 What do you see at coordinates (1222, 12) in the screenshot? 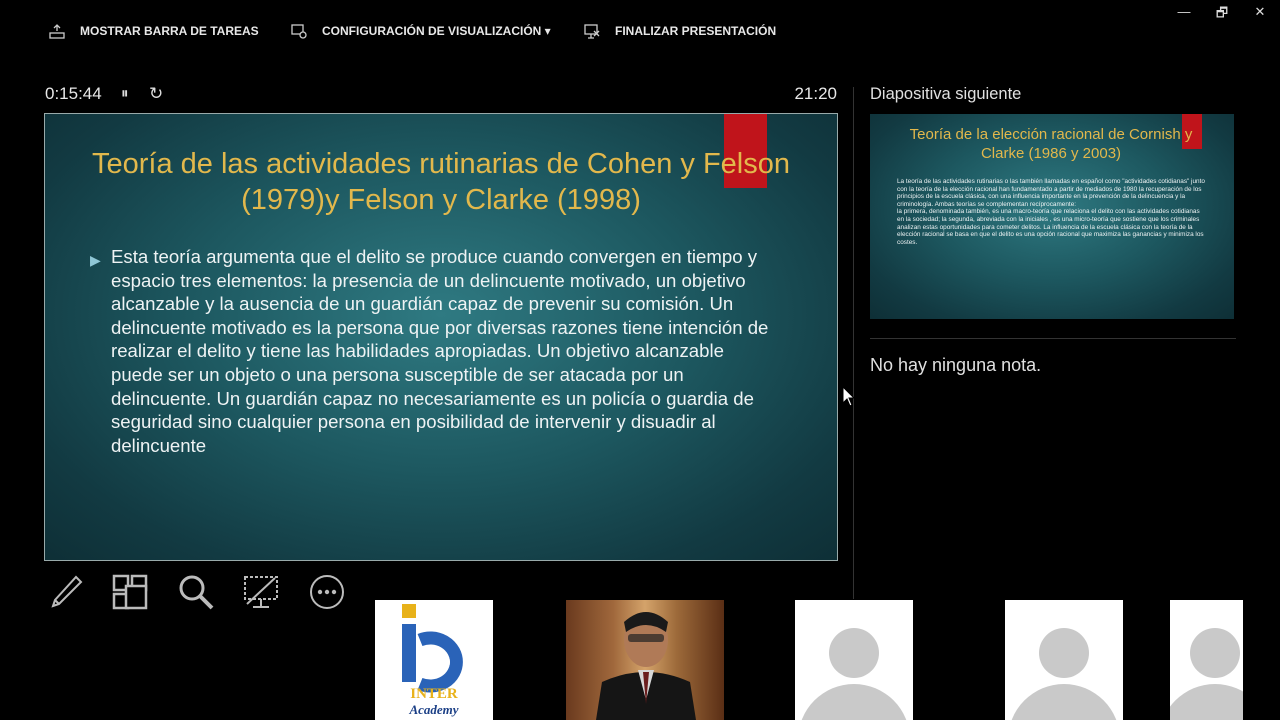
I see `restore-icon: 🗗` at bounding box center [1222, 12].